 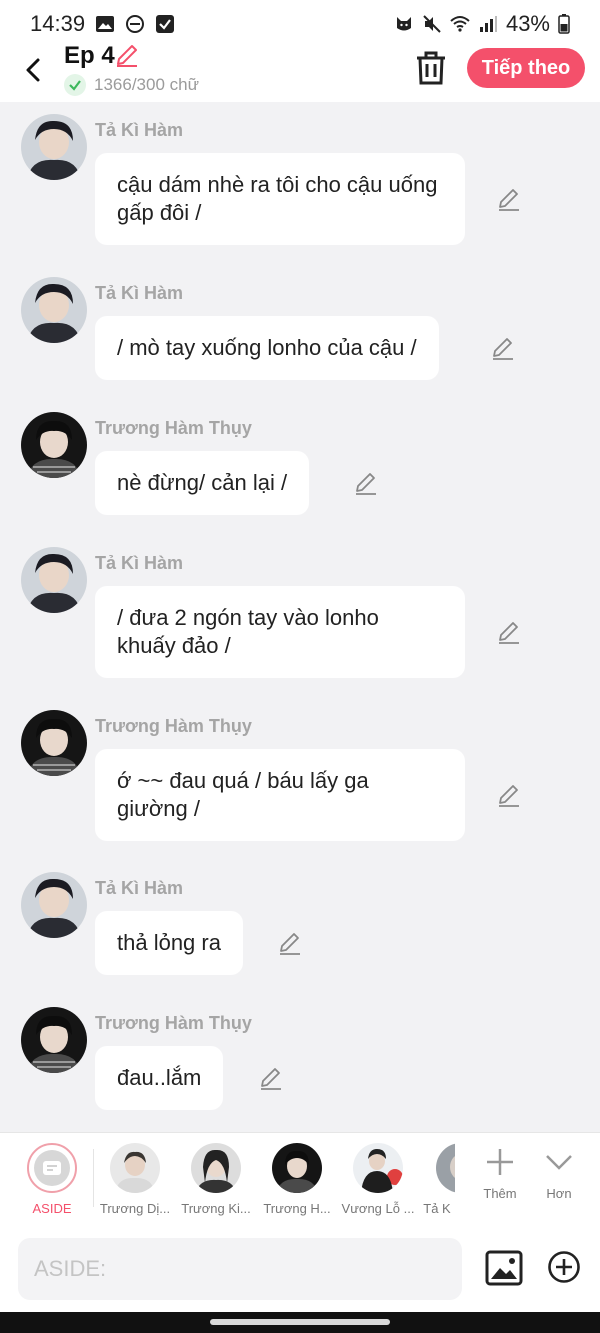 I want to click on input-bar, so click(x=300, y=1270).